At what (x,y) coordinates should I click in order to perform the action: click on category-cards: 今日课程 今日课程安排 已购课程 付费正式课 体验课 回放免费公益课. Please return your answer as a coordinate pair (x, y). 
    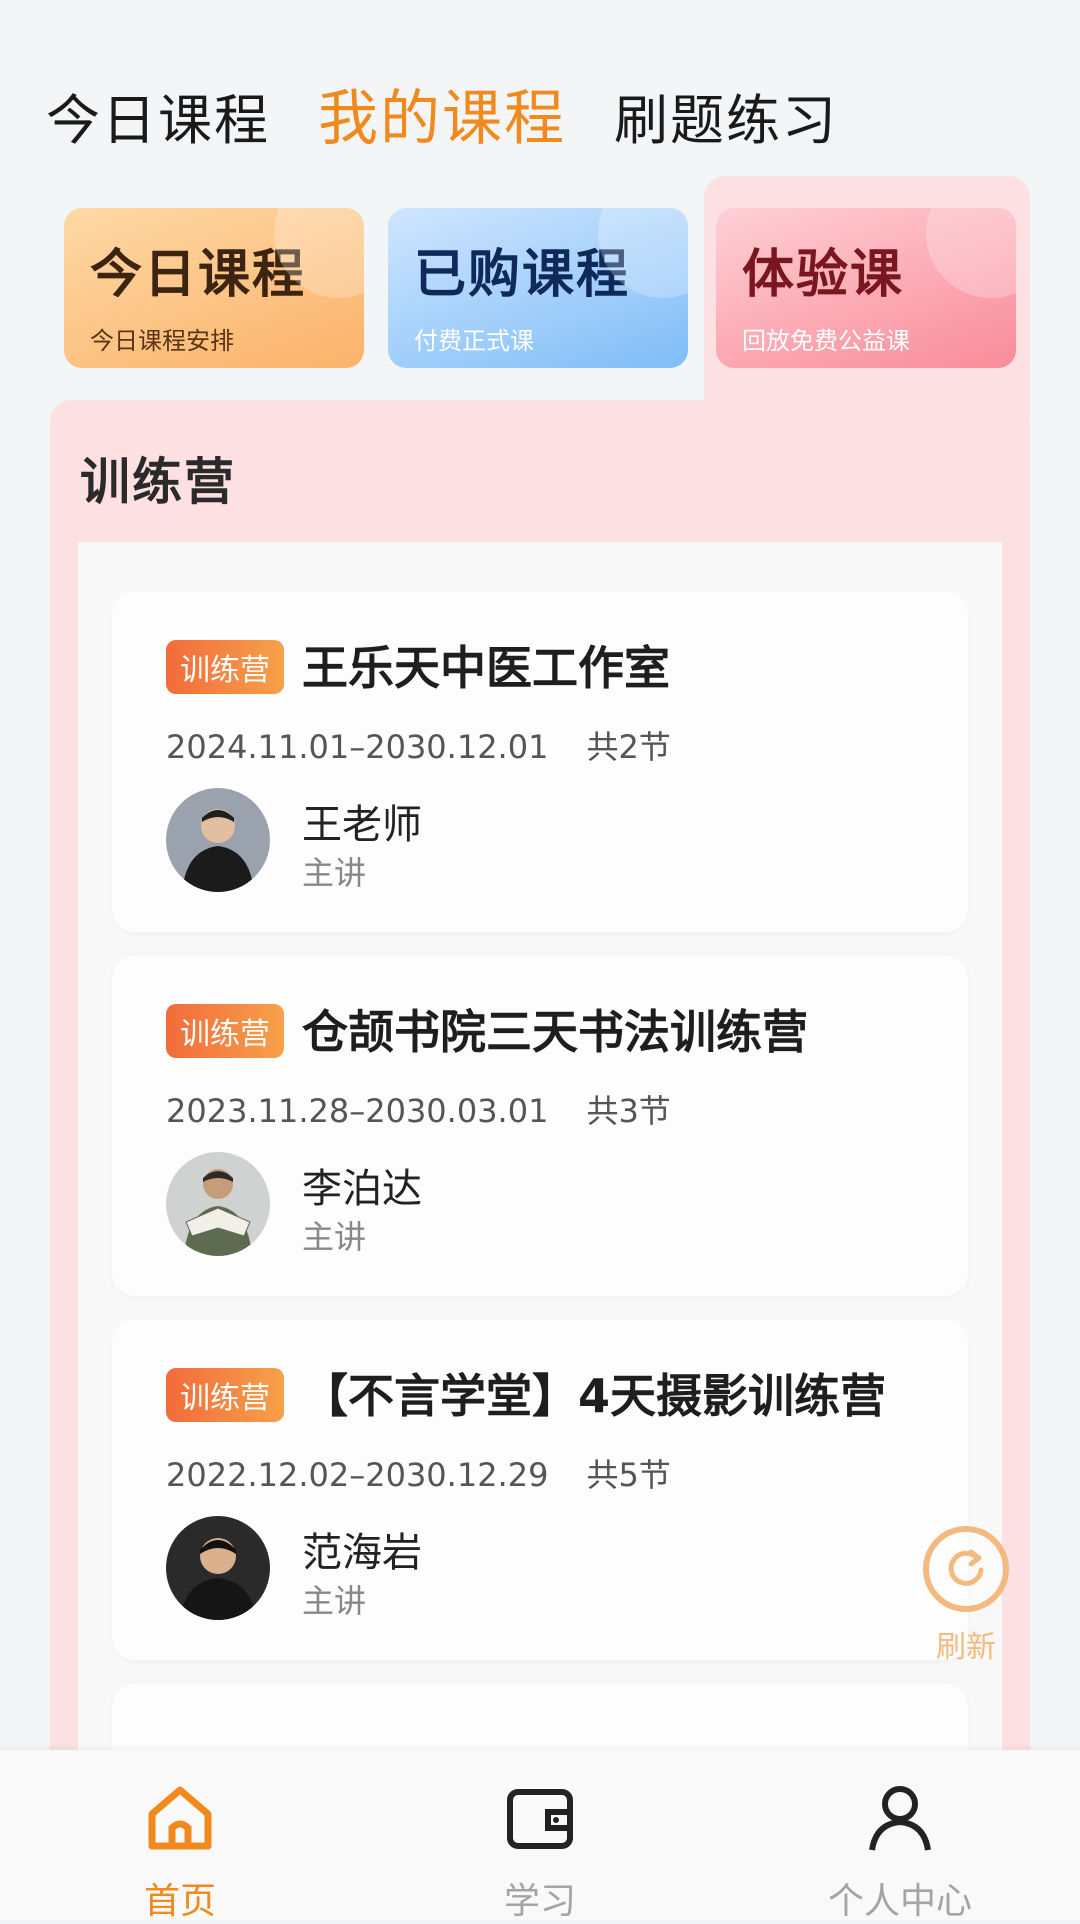
    Looking at the image, I should click on (540, 296).